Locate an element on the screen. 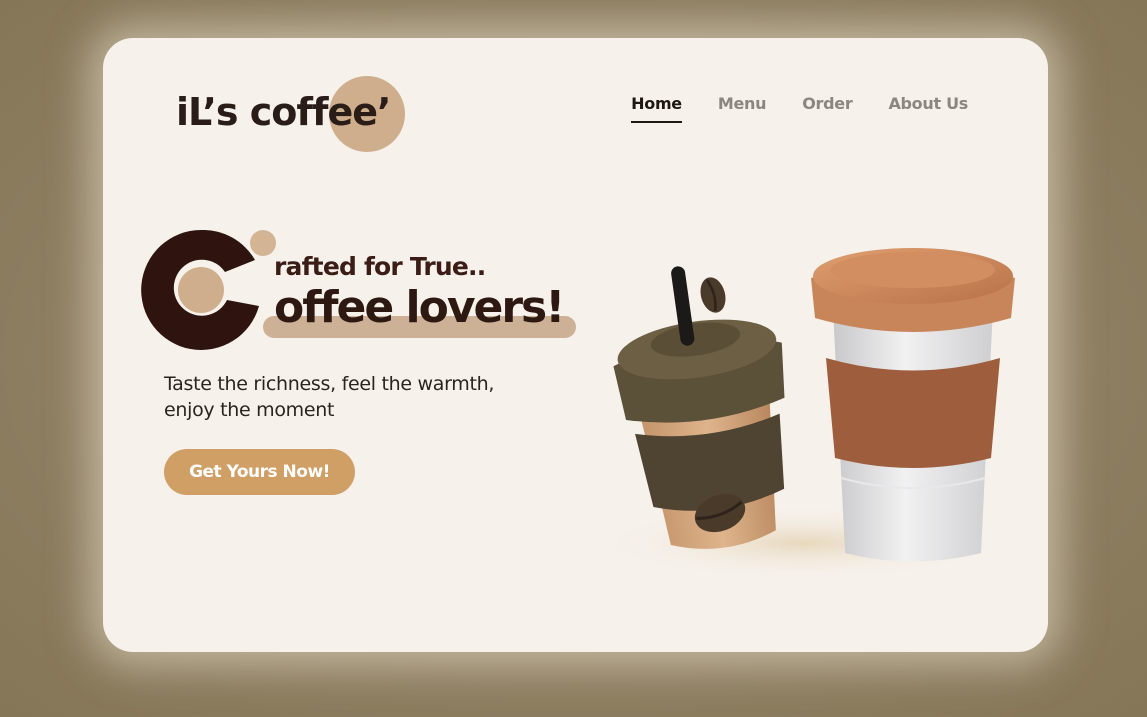  letter-c-circle-icon is located at coordinates (200, 290).